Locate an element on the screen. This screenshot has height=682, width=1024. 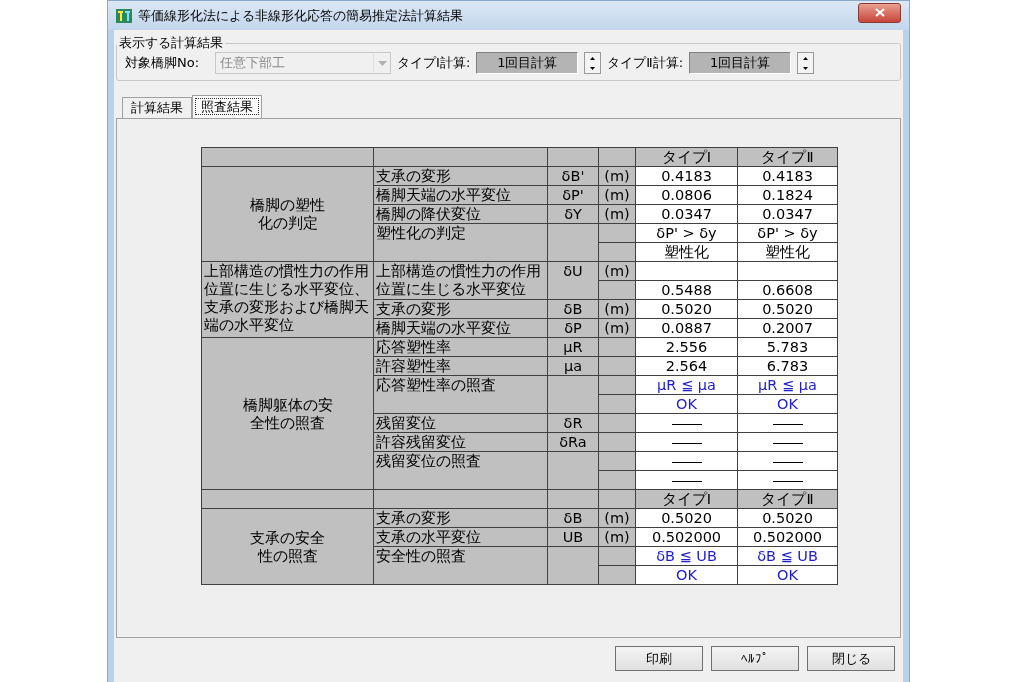
dialog-button: 閉じる is located at coordinates (851, 658).